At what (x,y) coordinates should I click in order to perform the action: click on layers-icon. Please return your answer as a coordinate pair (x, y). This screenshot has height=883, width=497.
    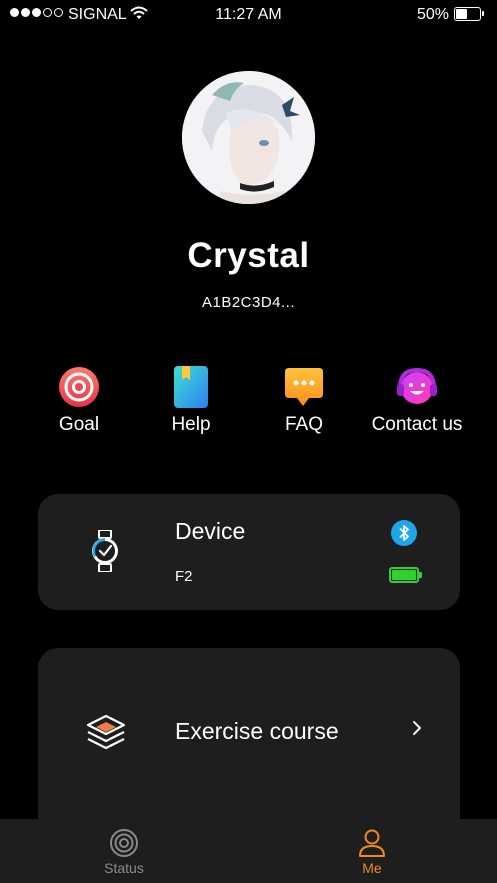
    Looking at the image, I should click on (106, 732).